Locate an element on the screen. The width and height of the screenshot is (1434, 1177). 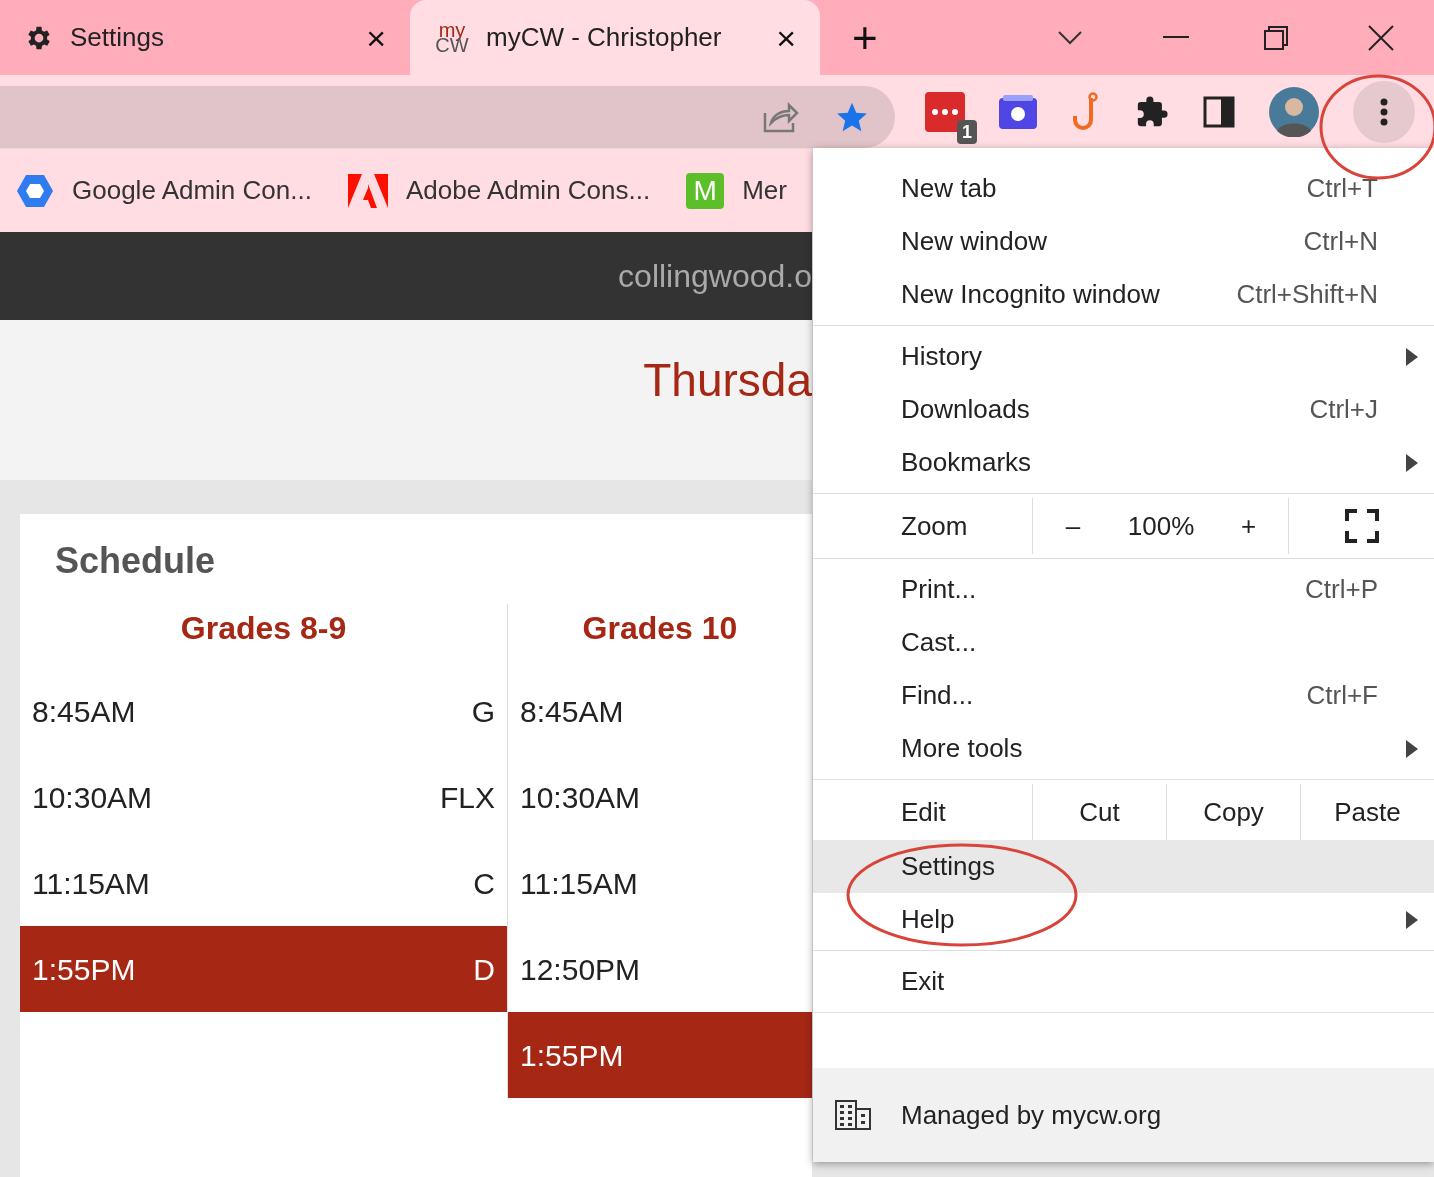
zoom-value: 100% is located at coordinates (1161, 526).